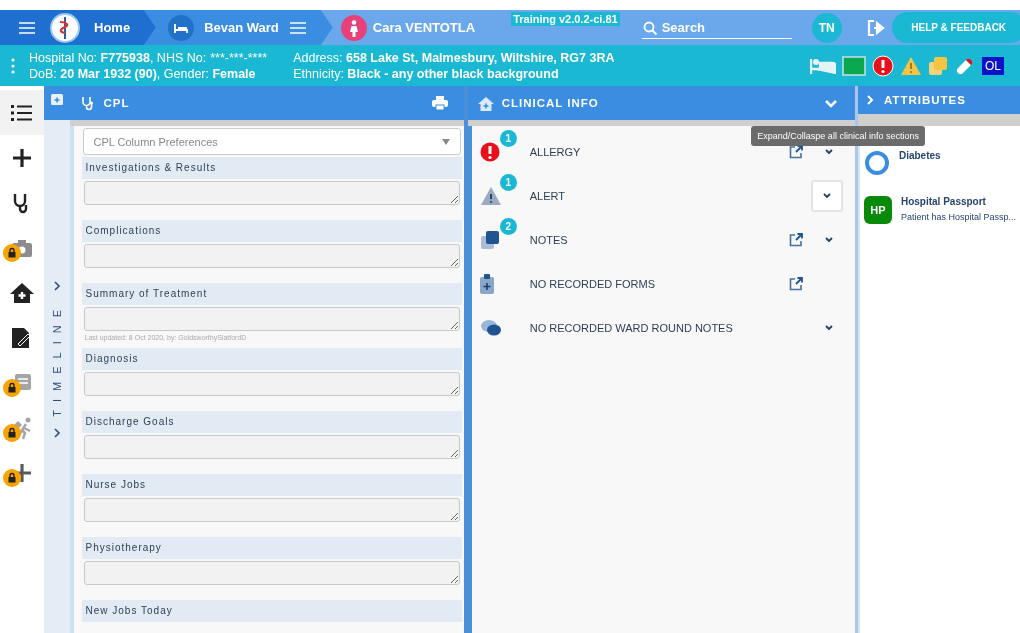 The height and width of the screenshot is (633, 1020). What do you see at coordinates (550, 103) in the screenshot?
I see `panel-title: CLINICAL INFO` at bounding box center [550, 103].